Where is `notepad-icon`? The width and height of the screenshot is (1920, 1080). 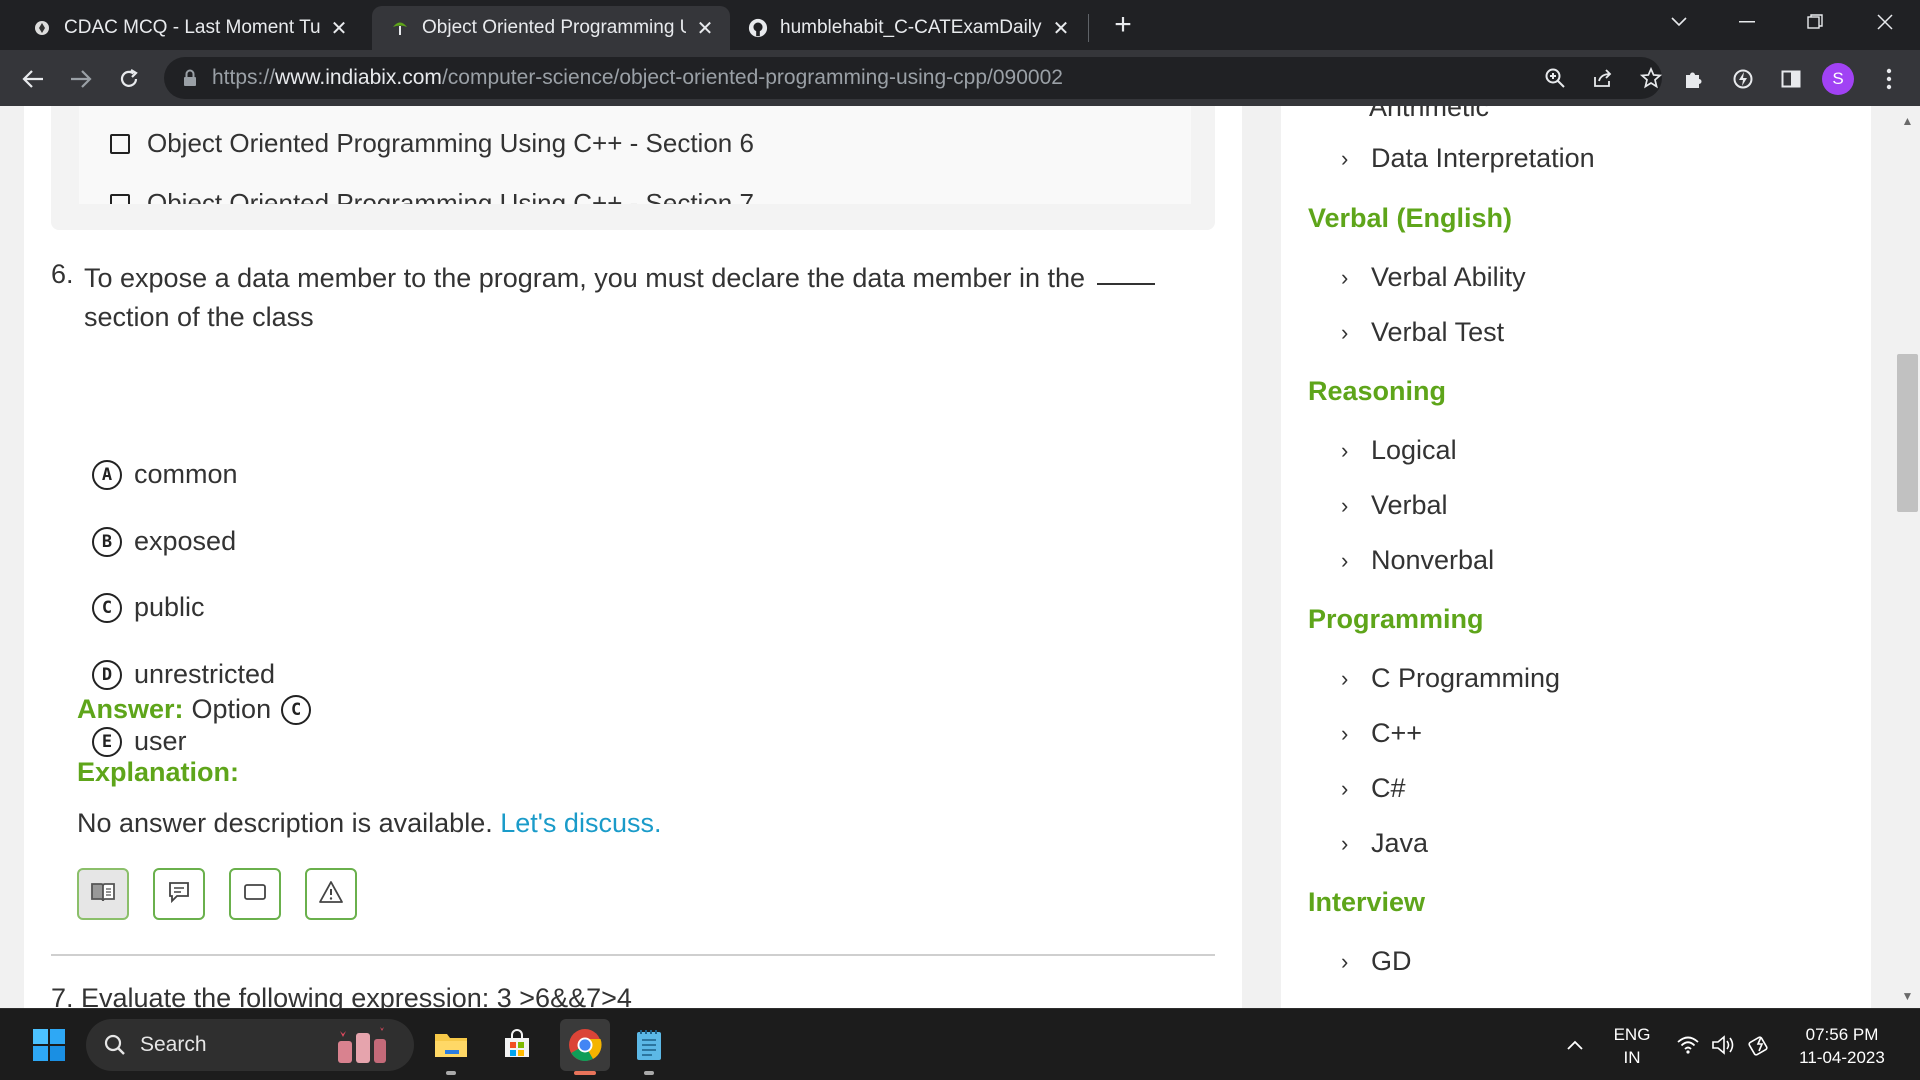 notepad-icon is located at coordinates (649, 1045).